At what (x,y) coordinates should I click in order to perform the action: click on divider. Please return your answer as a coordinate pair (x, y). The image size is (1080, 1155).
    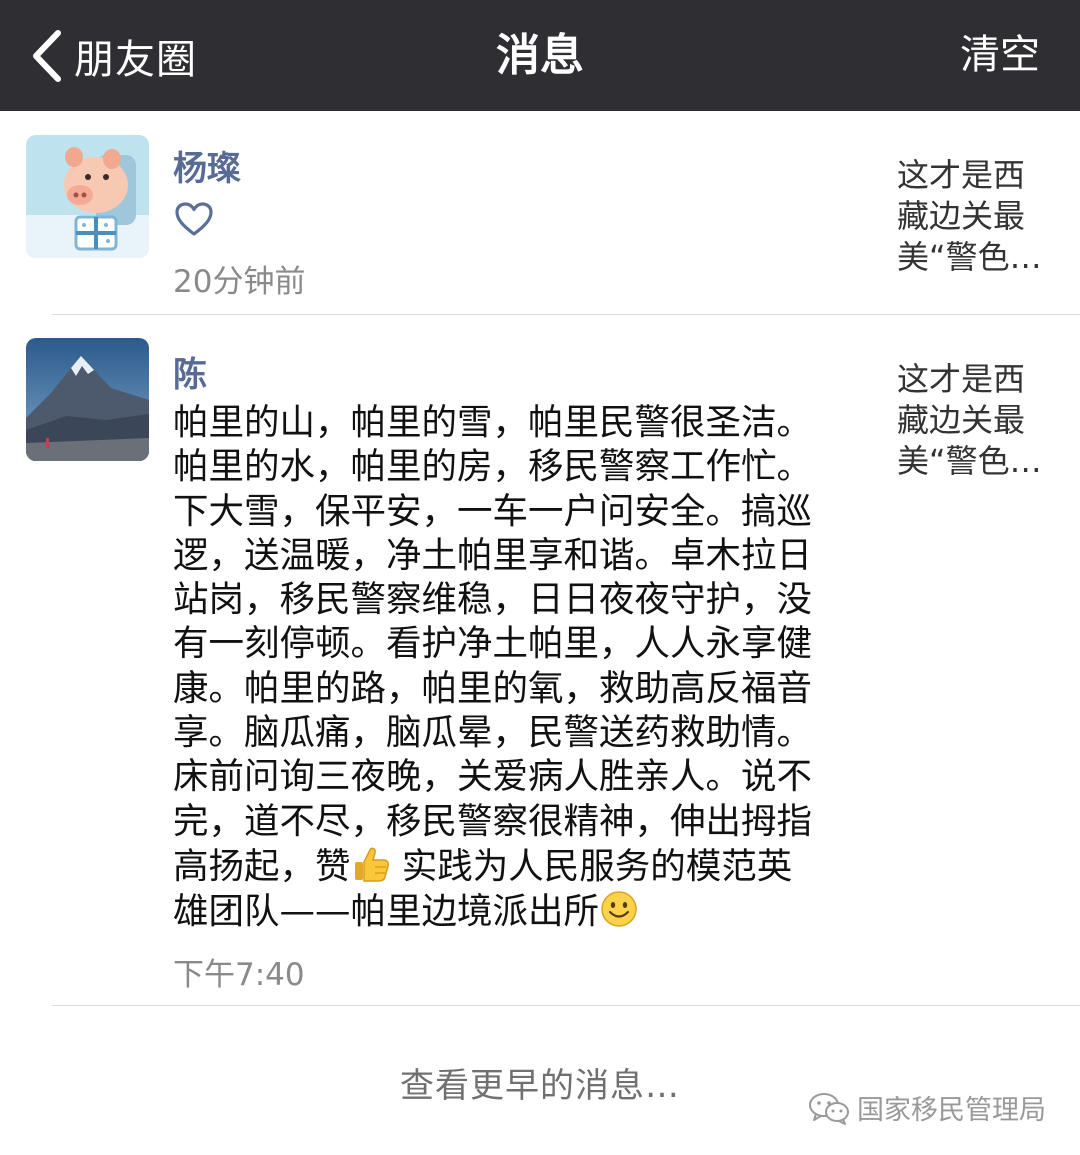
    Looking at the image, I should click on (566, 1005).